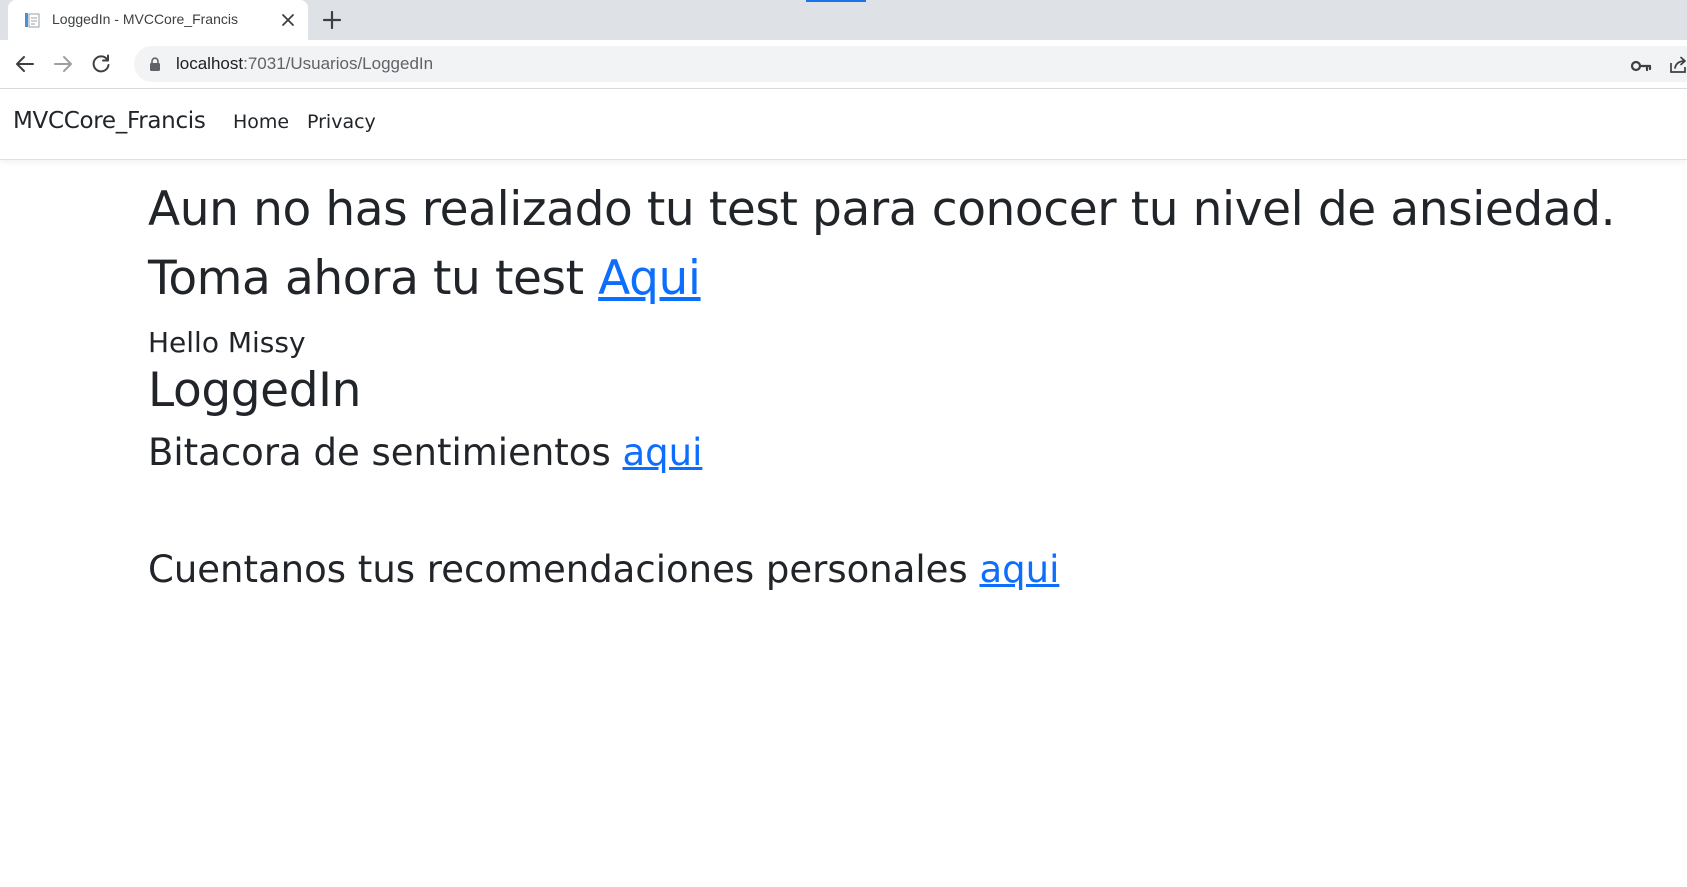  What do you see at coordinates (338, 63) in the screenshot?
I see `url-path: :7031/Usuarios/LoggedIn` at bounding box center [338, 63].